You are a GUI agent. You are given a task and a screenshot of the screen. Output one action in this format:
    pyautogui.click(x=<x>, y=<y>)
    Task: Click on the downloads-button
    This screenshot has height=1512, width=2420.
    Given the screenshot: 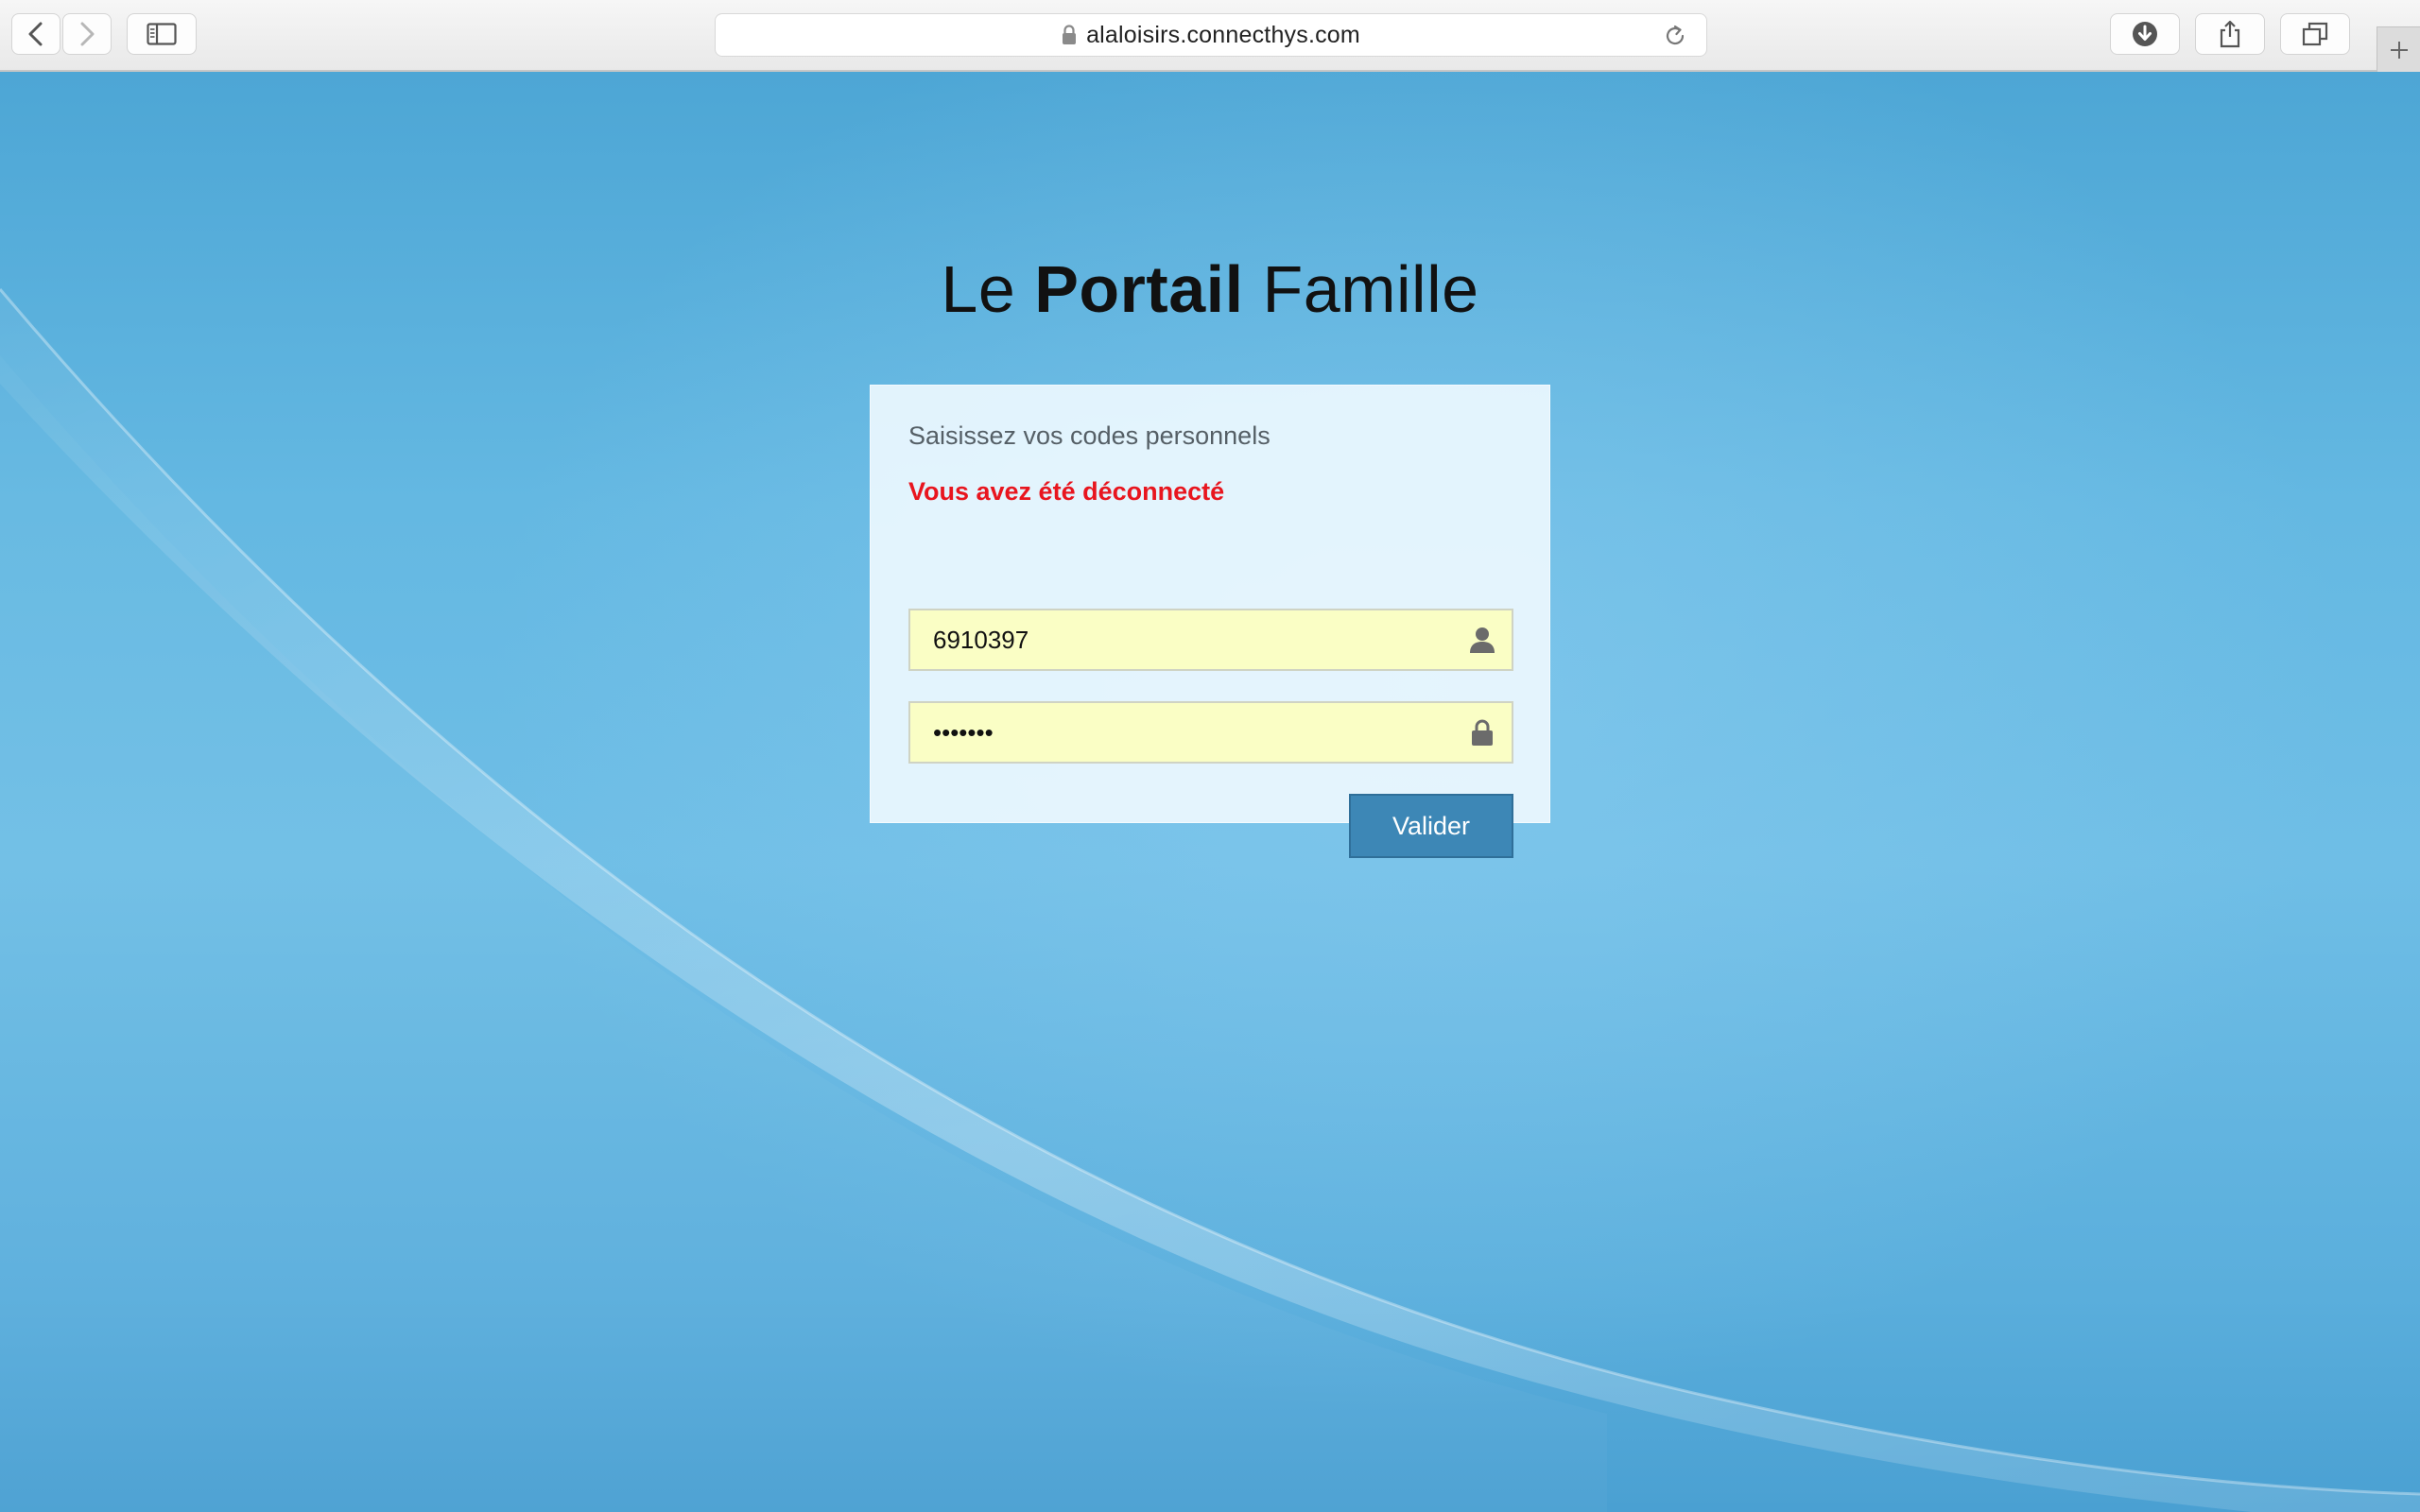 What is the action you would take?
    pyautogui.click(x=2145, y=34)
    